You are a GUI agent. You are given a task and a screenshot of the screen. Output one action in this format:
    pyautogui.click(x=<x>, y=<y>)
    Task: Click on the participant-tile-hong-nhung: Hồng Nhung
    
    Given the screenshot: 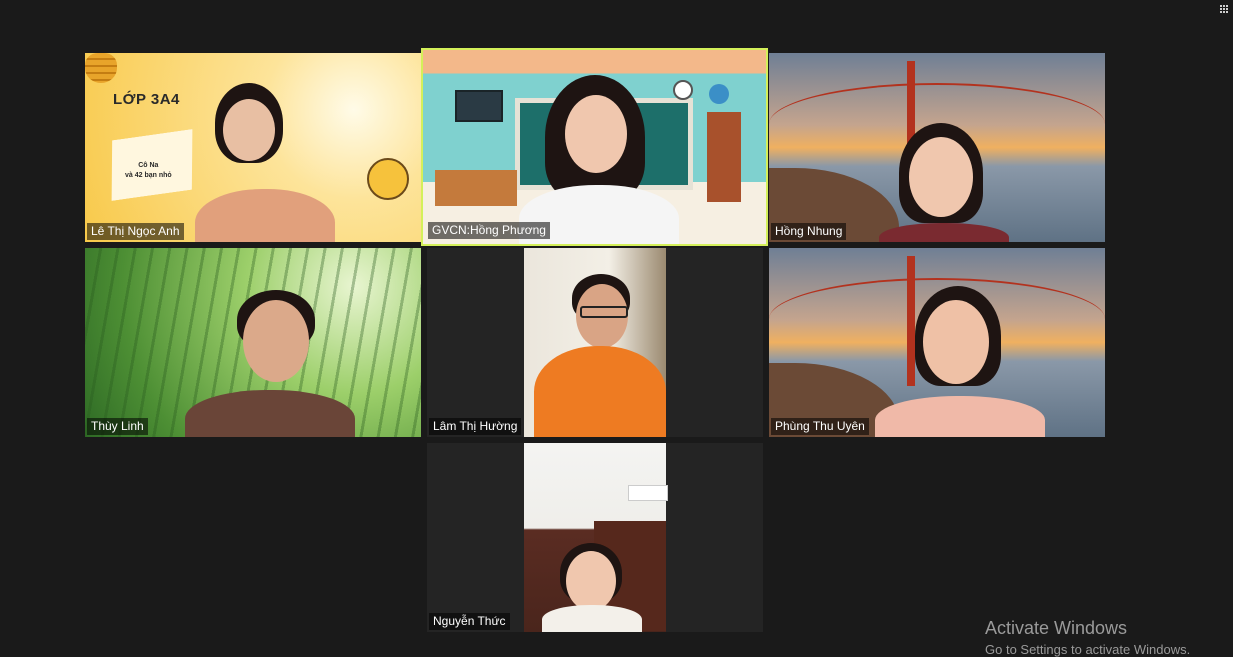 What is the action you would take?
    pyautogui.click(x=937, y=147)
    